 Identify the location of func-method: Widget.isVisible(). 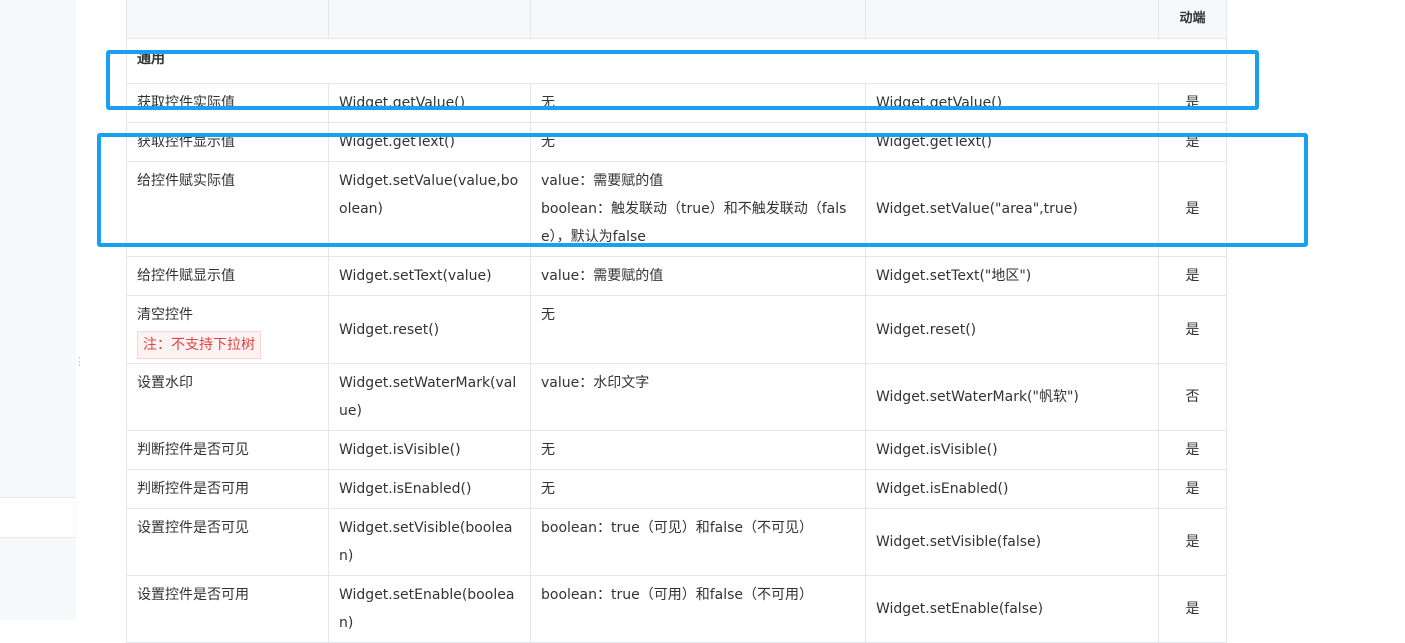
(429, 450).